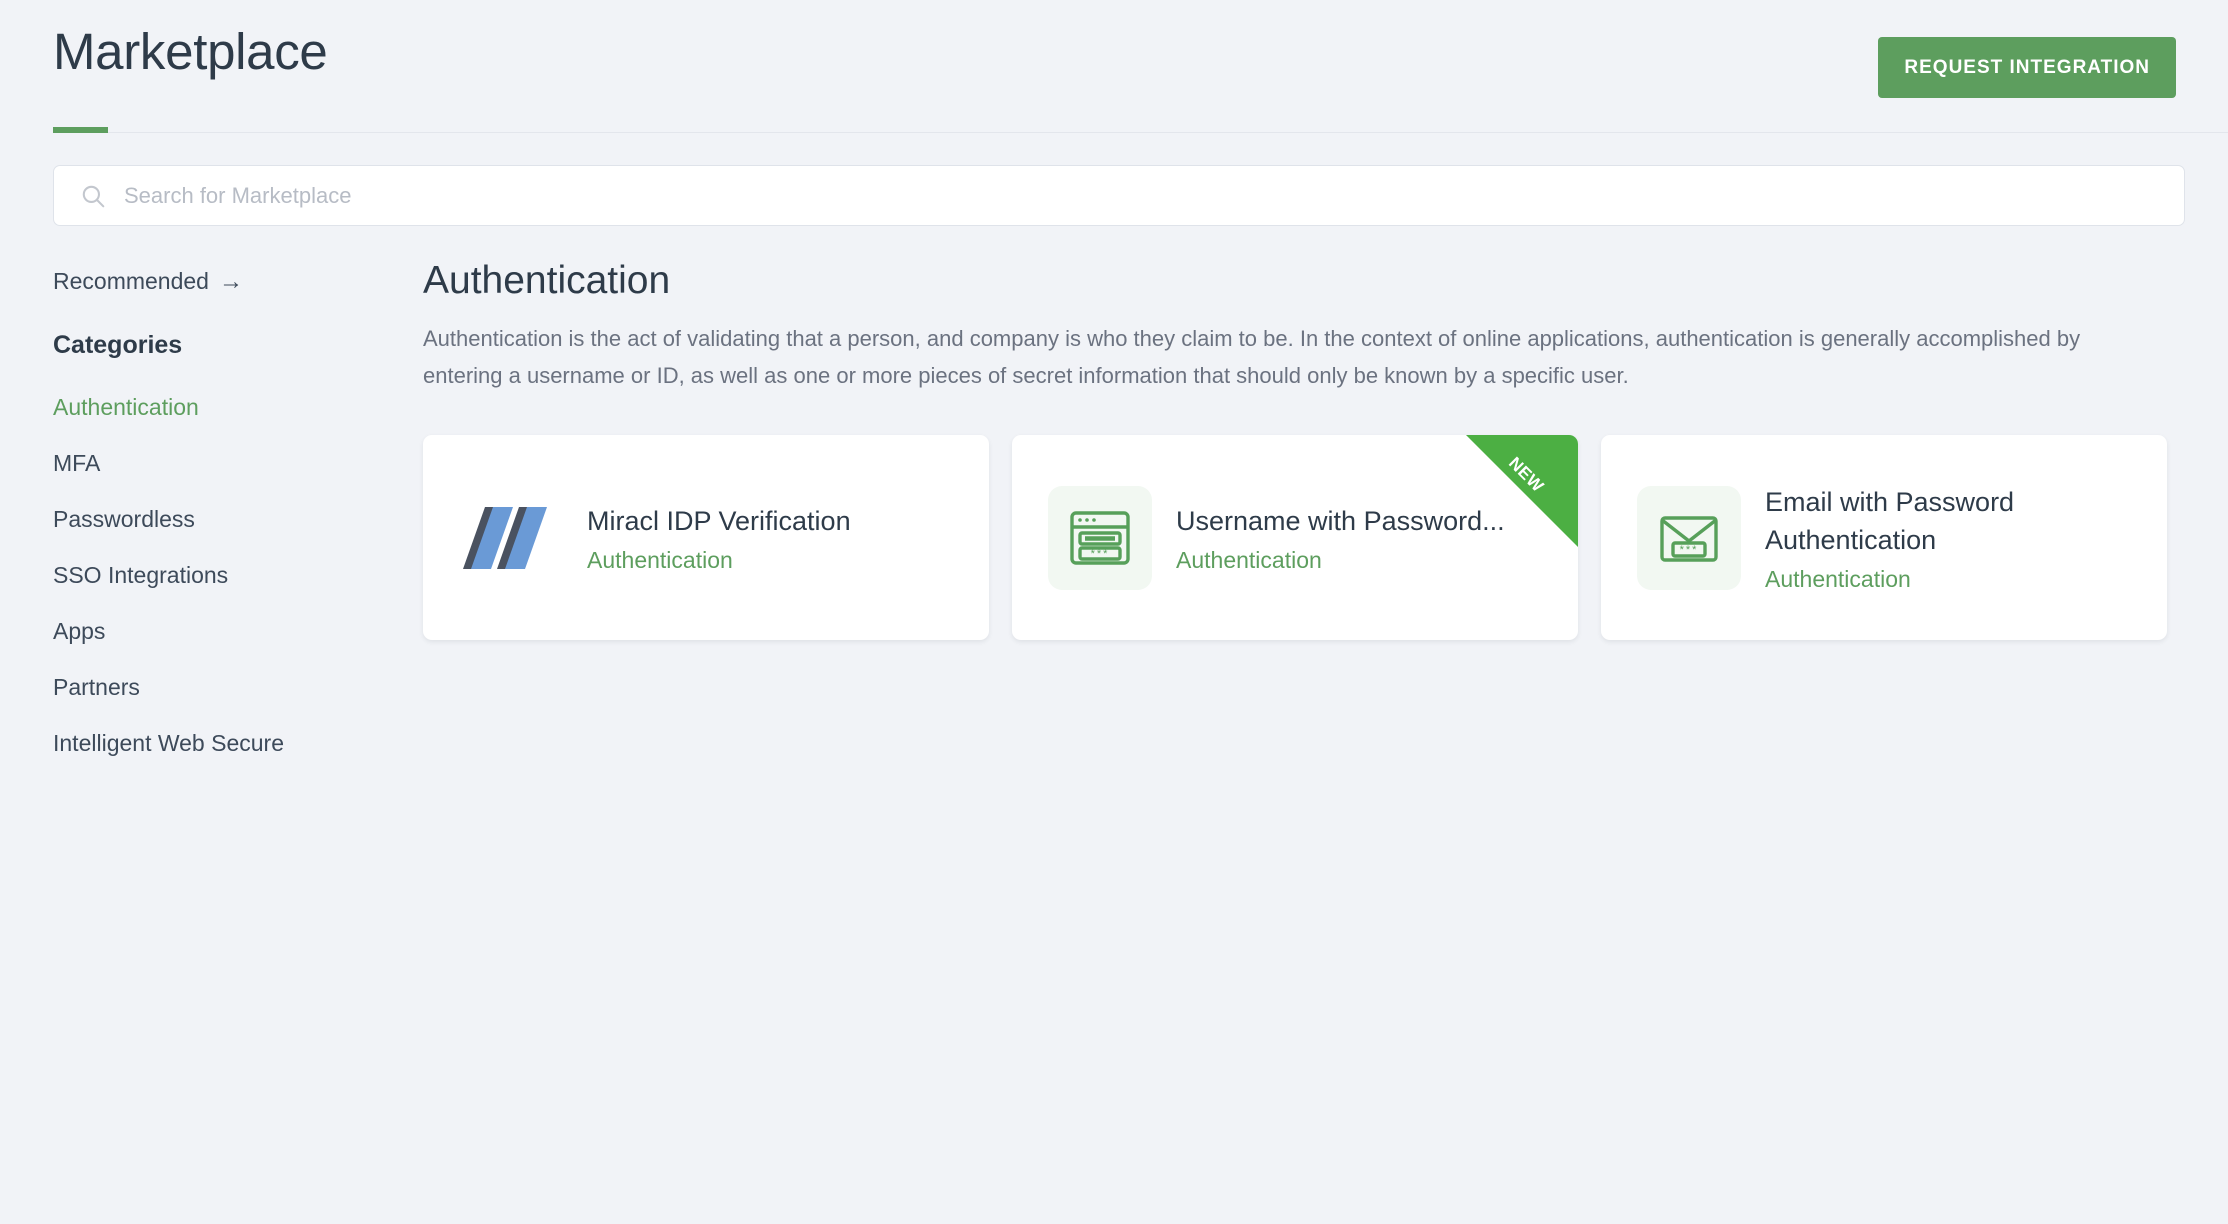 This screenshot has height=1224, width=2228. What do you see at coordinates (1140, 132) in the screenshot?
I see `header-divider` at bounding box center [1140, 132].